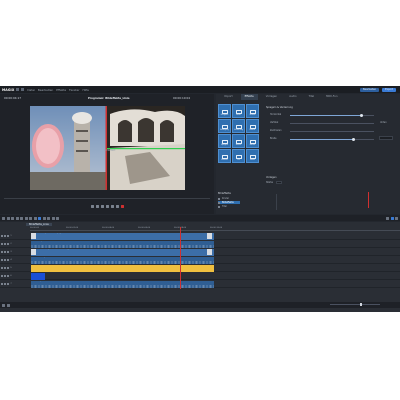  Describe the element at coordinates (61, 90) in the screenshot. I see `menu-effects: Effekte` at that location.